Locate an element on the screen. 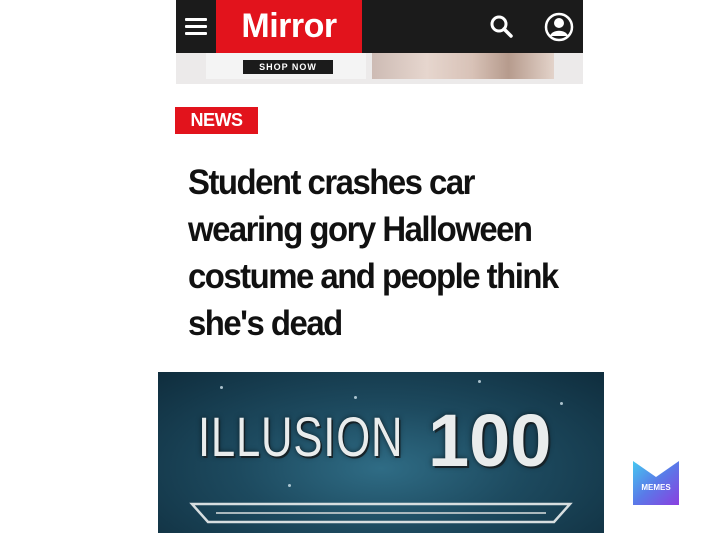 This screenshot has height=533, width=710. advertisement-banner: SHOP NOW is located at coordinates (379, 68).